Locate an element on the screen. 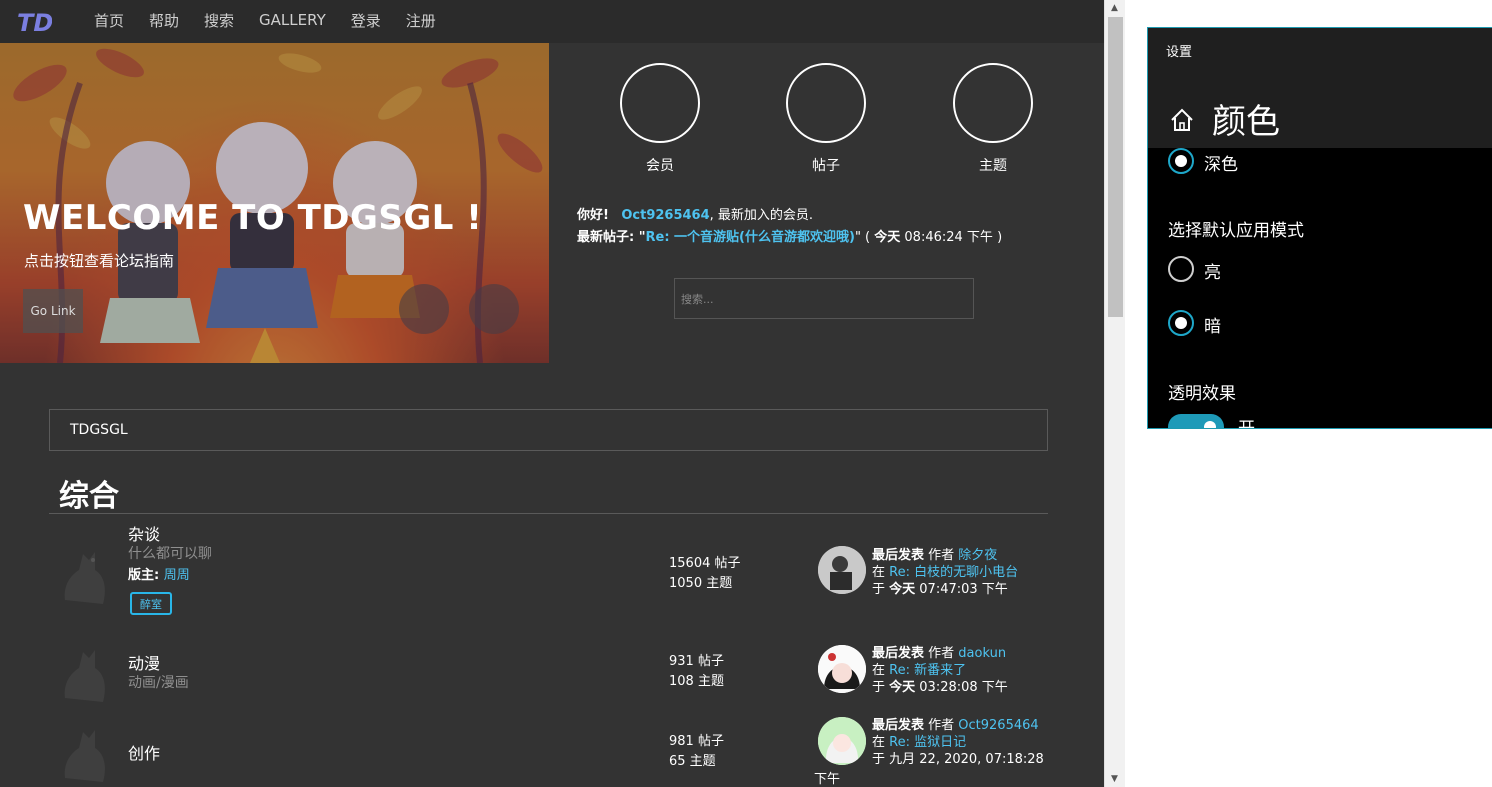  breadcrumb: TDGSGL is located at coordinates (548, 430).